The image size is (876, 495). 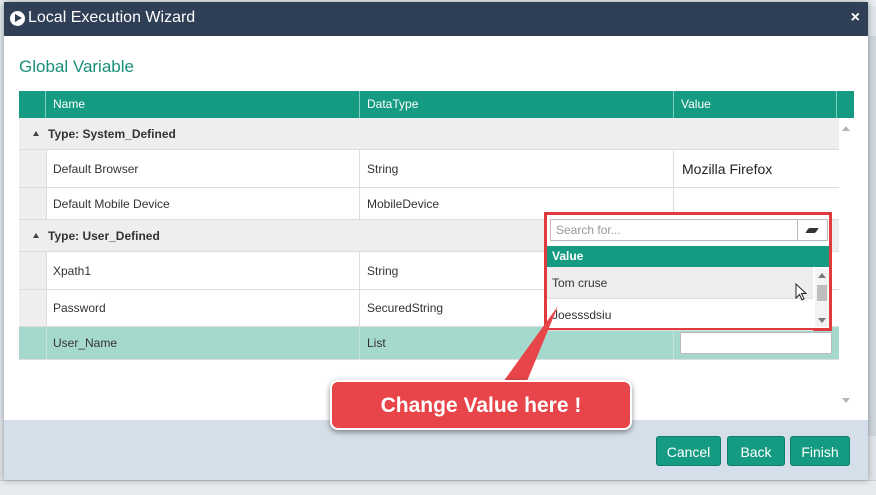 What do you see at coordinates (32, 104) in the screenshot?
I see `header-gutter` at bounding box center [32, 104].